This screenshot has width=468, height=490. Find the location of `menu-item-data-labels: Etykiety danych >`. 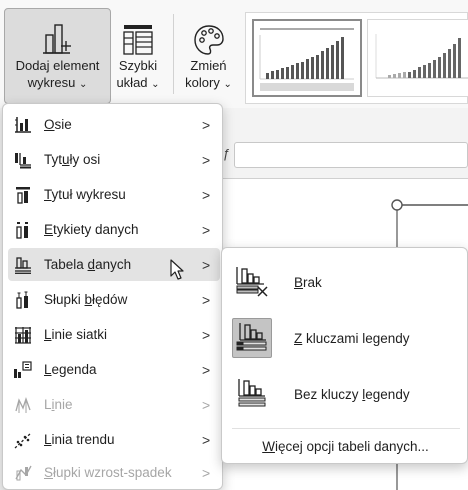

menu-item-data-labels: Etykiety danych > is located at coordinates (114, 229).